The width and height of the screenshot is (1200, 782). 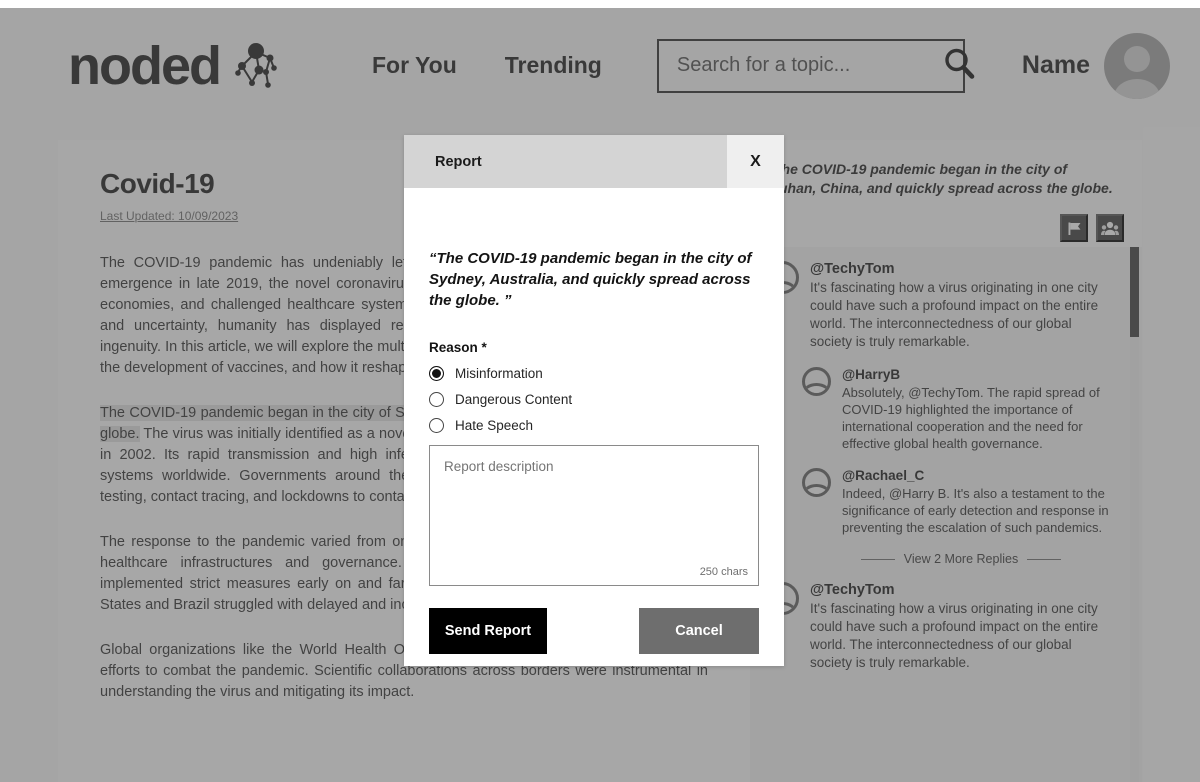 I want to click on radio-dangerous-content: Dangerous Content, so click(x=594, y=399).